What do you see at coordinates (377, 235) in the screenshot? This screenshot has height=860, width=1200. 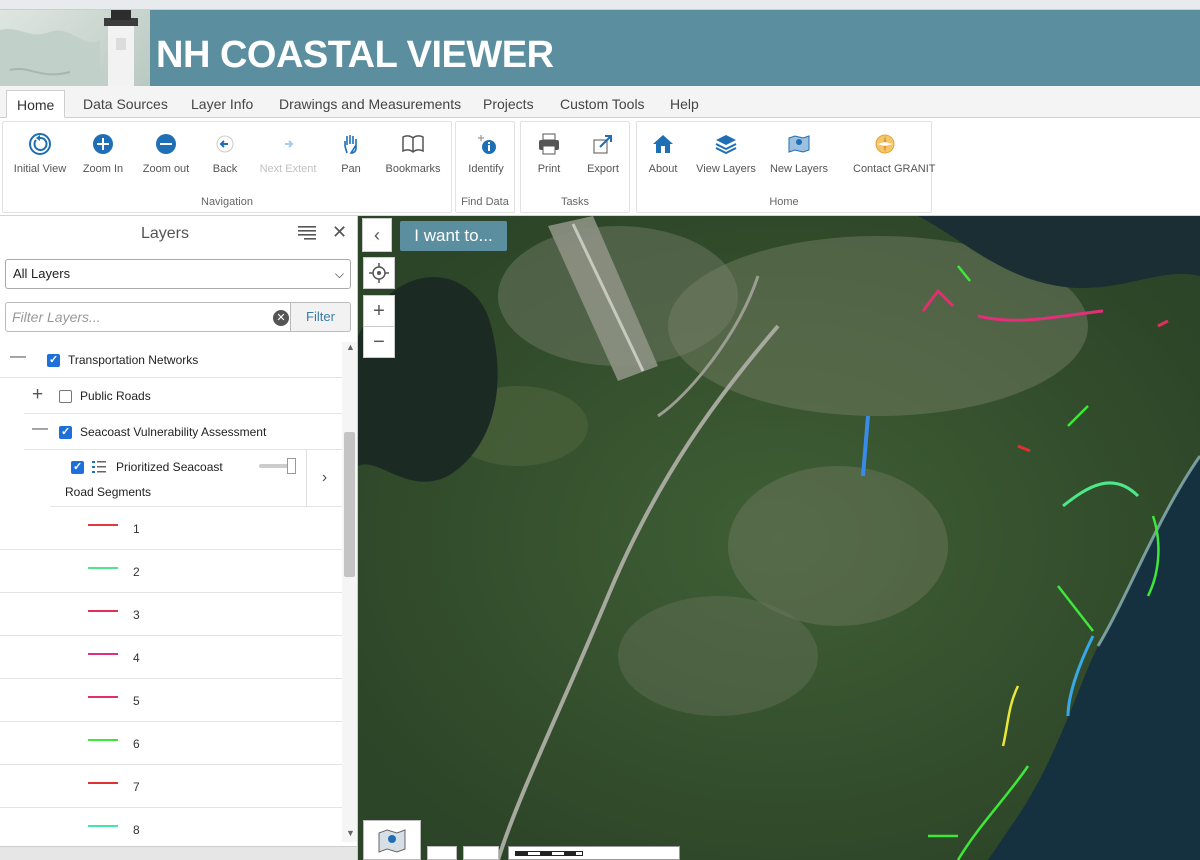 I see `collapse-panel-button: ‹` at bounding box center [377, 235].